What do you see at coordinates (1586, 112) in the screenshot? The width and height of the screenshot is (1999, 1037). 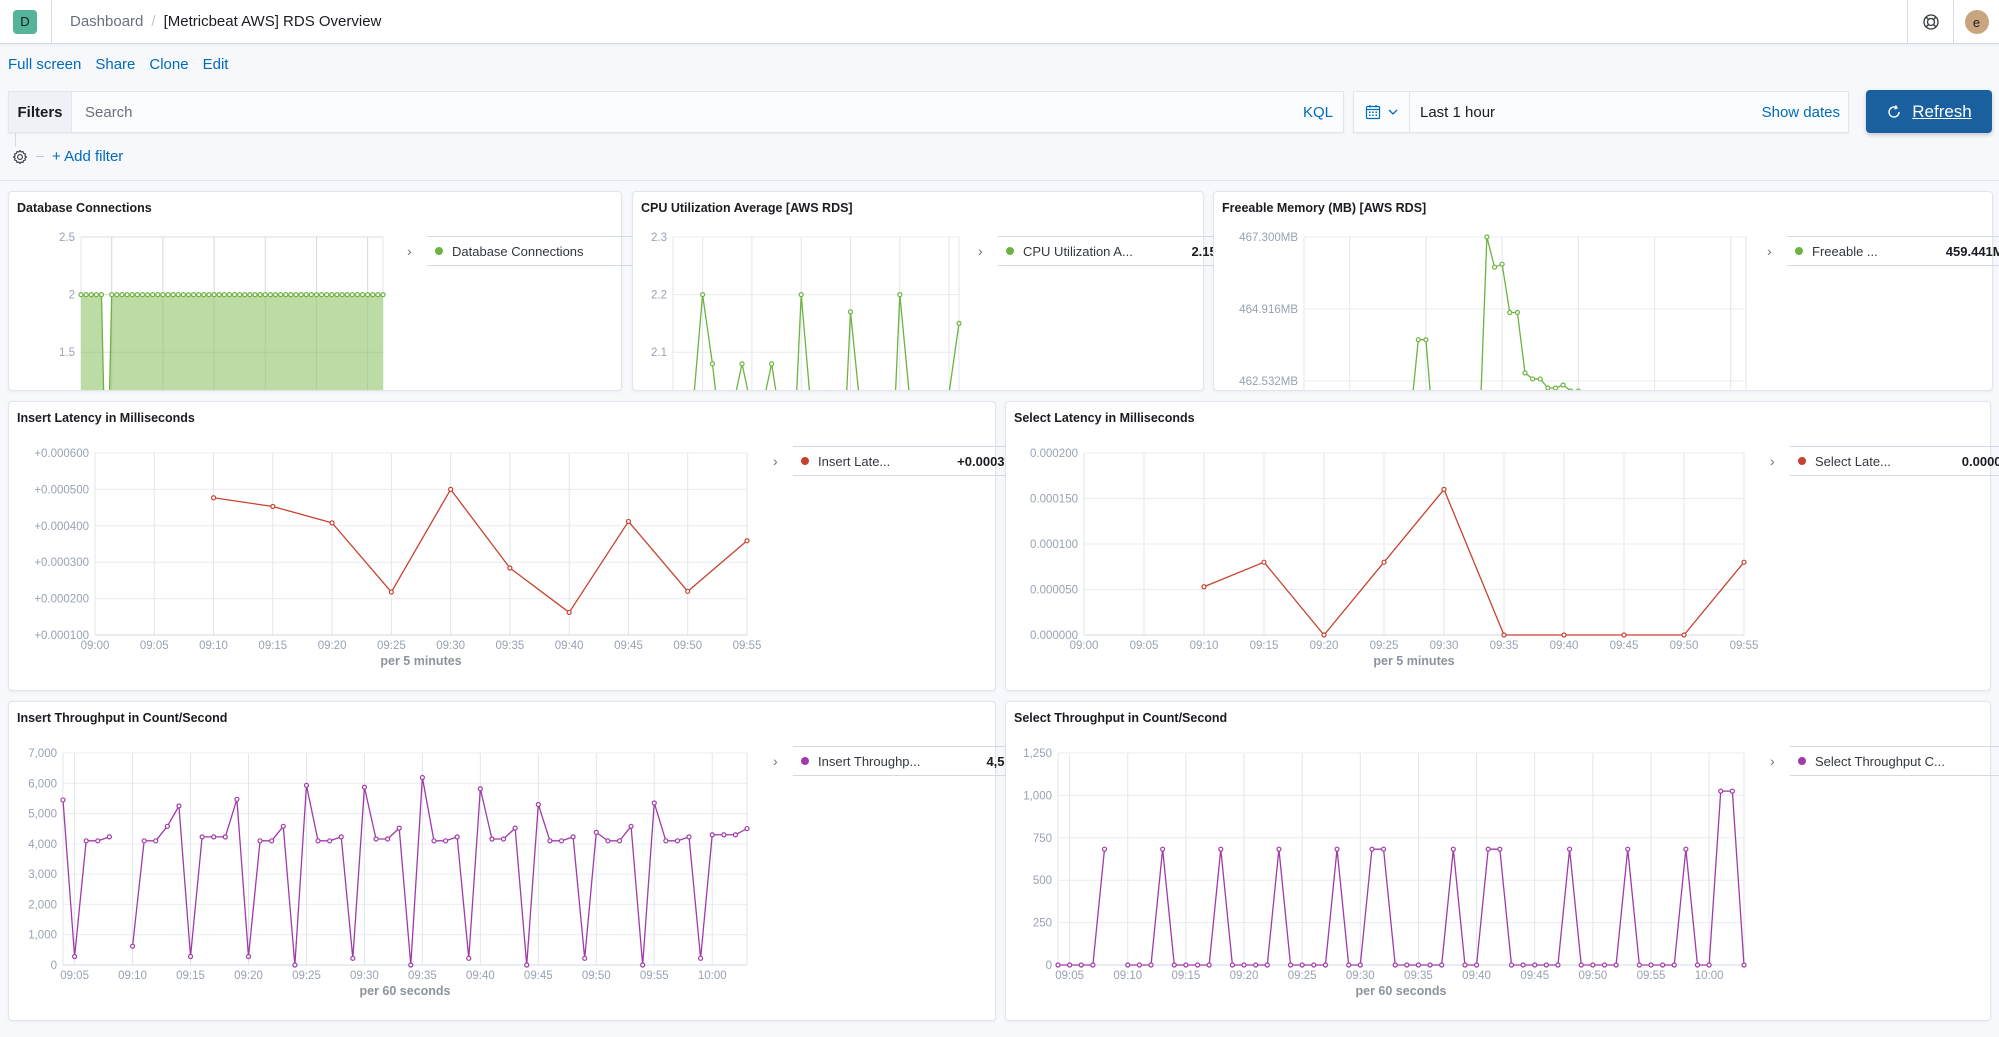 I see `time-range-display: Last 1 hour` at bounding box center [1586, 112].